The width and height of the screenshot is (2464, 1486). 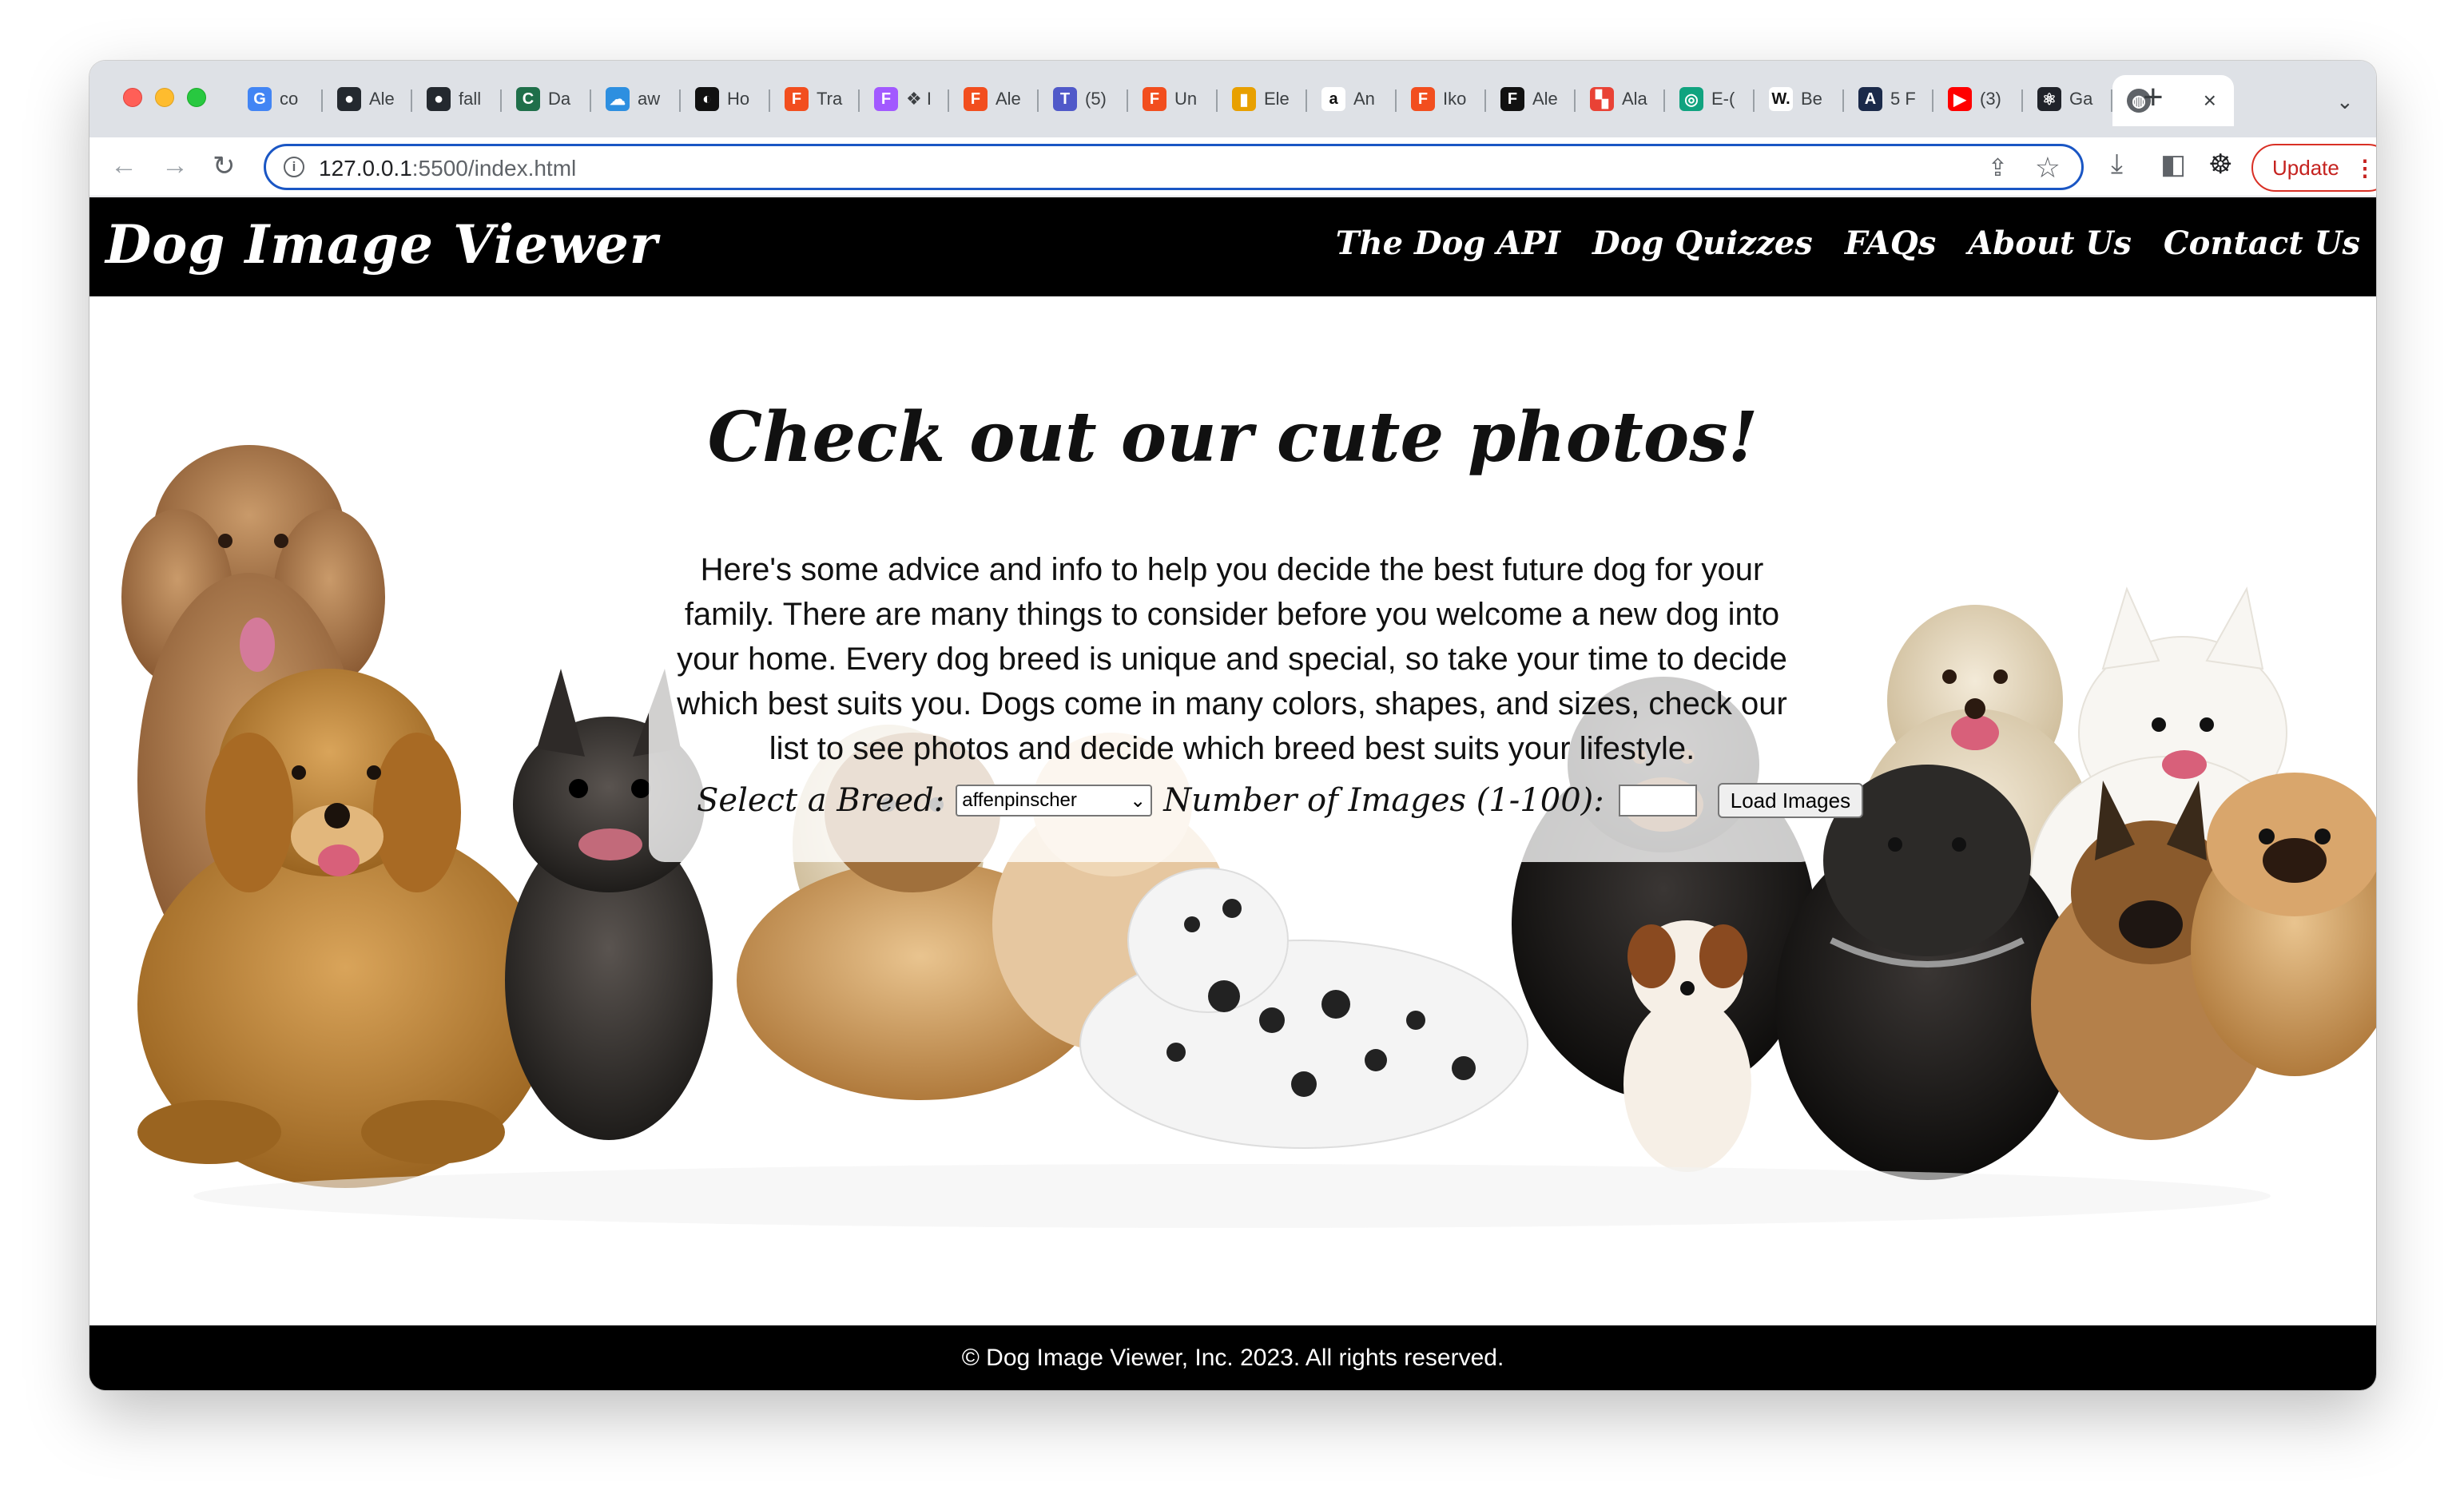 What do you see at coordinates (2262, 243) in the screenshot?
I see `nav-link-contact-us: Contact Us` at bounding box center [2262, 243].